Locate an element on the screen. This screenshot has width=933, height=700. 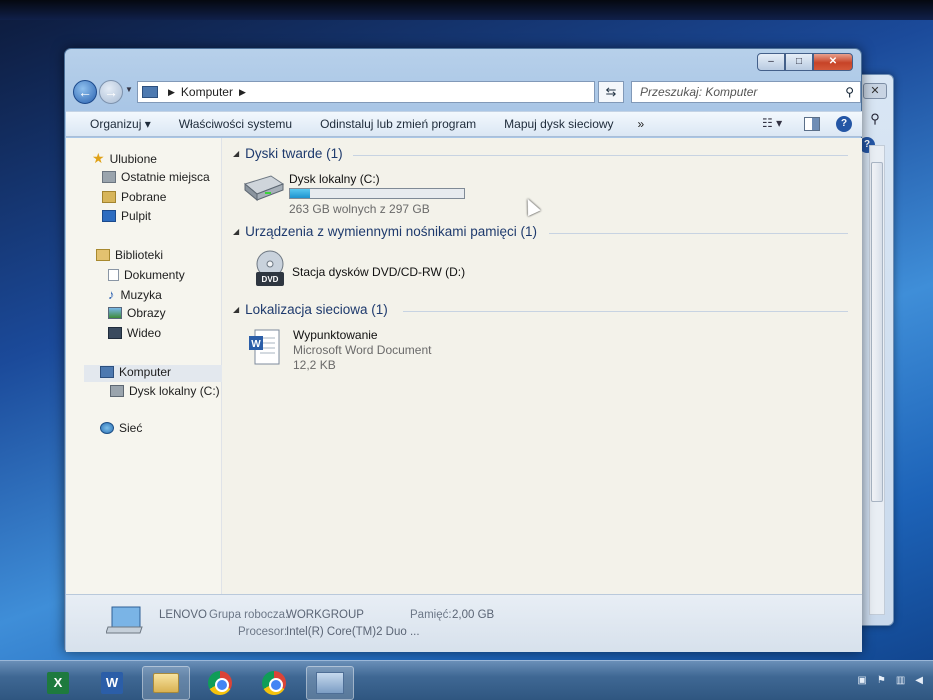
nav-recent-places: Ostatnie miejsca is located at coordinates (156, 177).